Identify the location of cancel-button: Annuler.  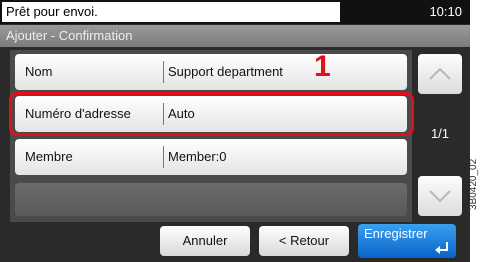
(205, 241).